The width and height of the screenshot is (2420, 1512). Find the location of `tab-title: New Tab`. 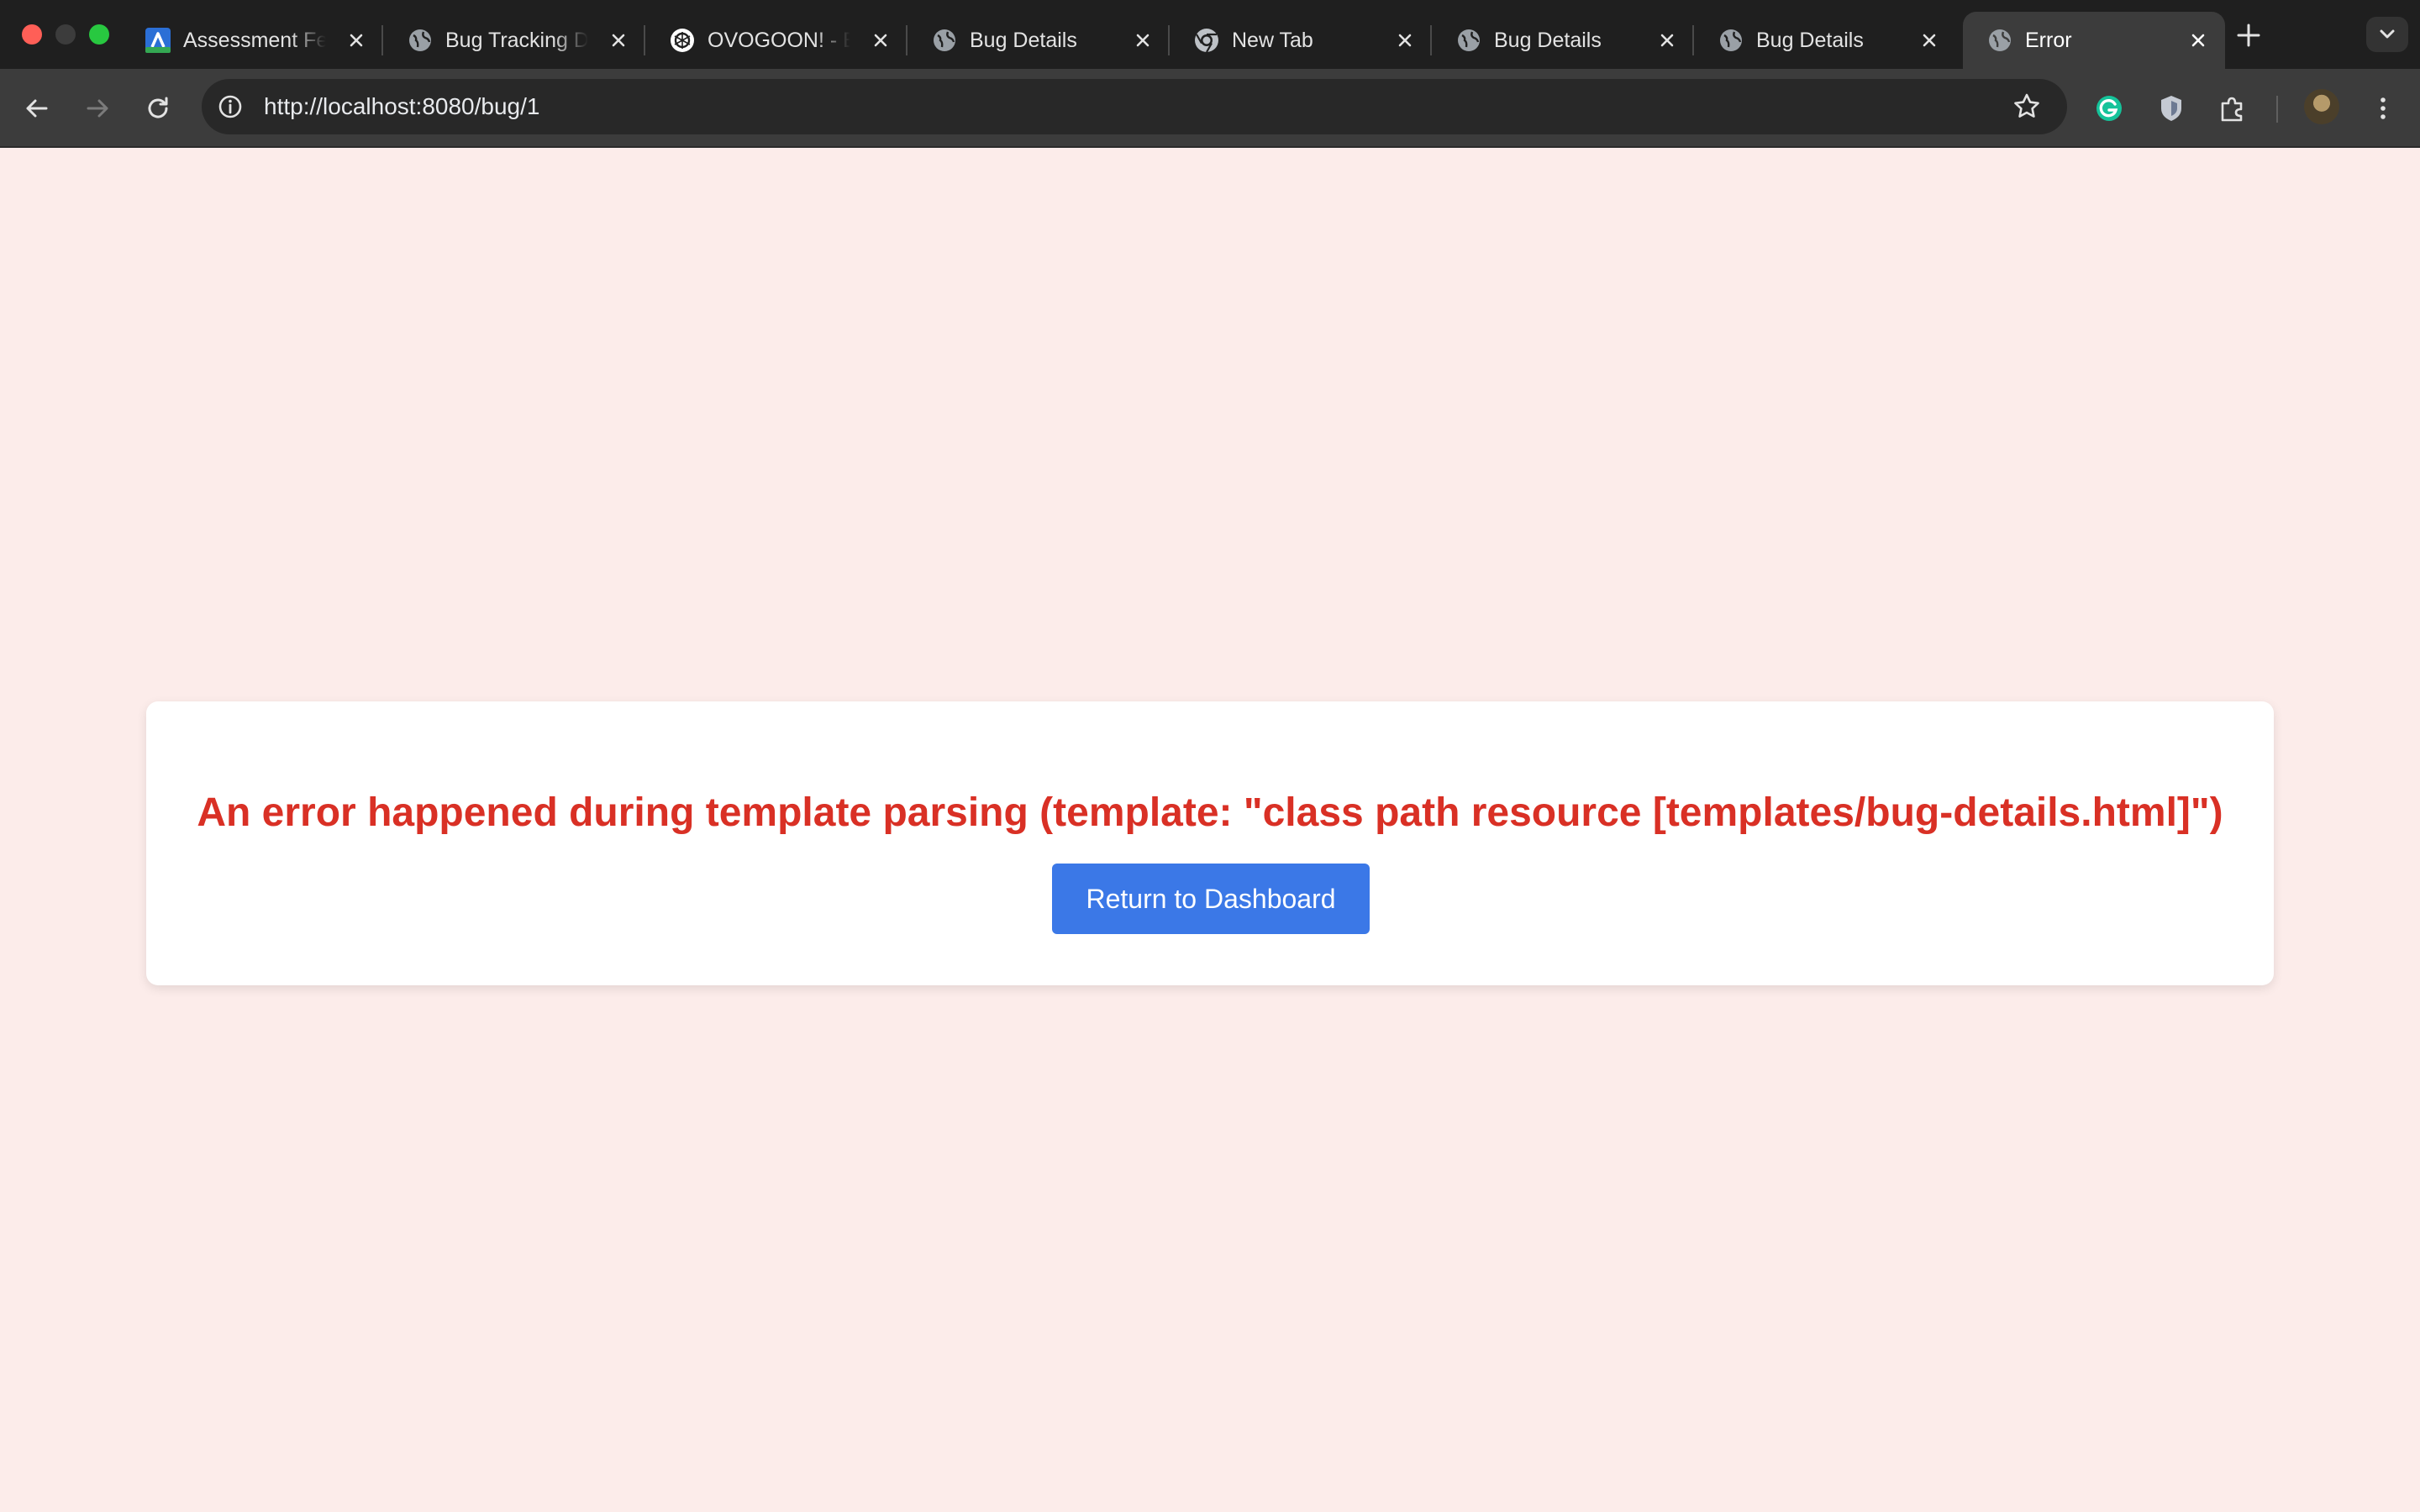

tab-title: New Tab is located at coordinates (1272, 40).